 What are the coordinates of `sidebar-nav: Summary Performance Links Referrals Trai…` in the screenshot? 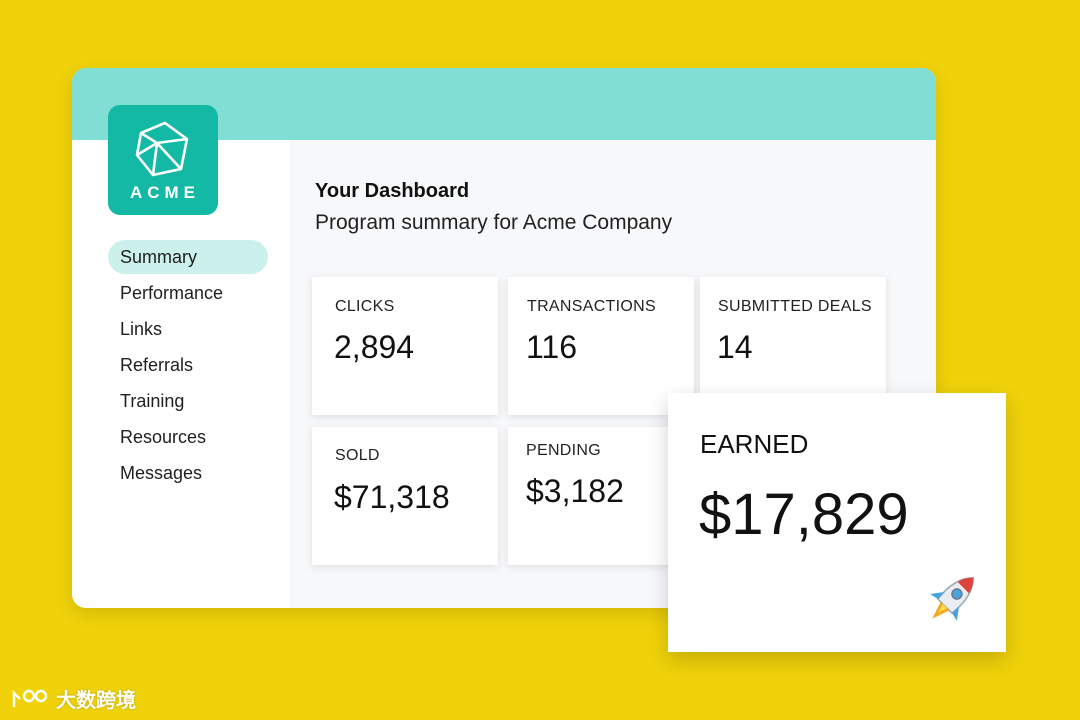 It's located at (188, 366).